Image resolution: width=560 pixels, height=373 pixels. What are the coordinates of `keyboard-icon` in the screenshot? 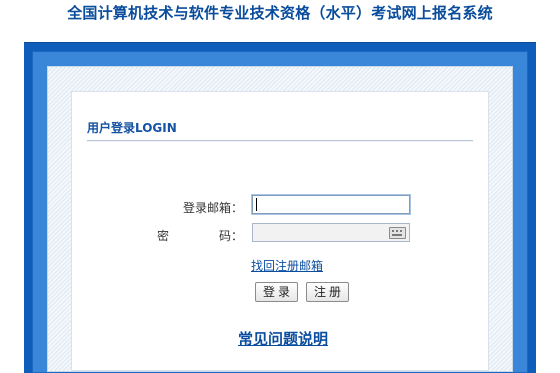 It's located at (397, 233).